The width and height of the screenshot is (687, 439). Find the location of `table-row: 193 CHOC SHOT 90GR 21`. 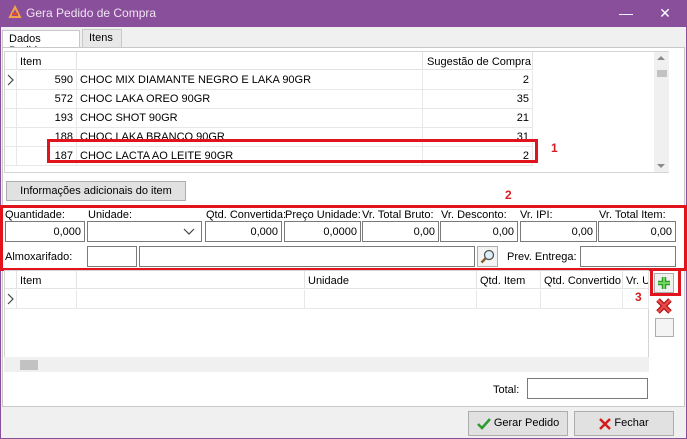

table-row: 193 CHOC SHOT 90GR 21 is located at coordinates (271, 118).